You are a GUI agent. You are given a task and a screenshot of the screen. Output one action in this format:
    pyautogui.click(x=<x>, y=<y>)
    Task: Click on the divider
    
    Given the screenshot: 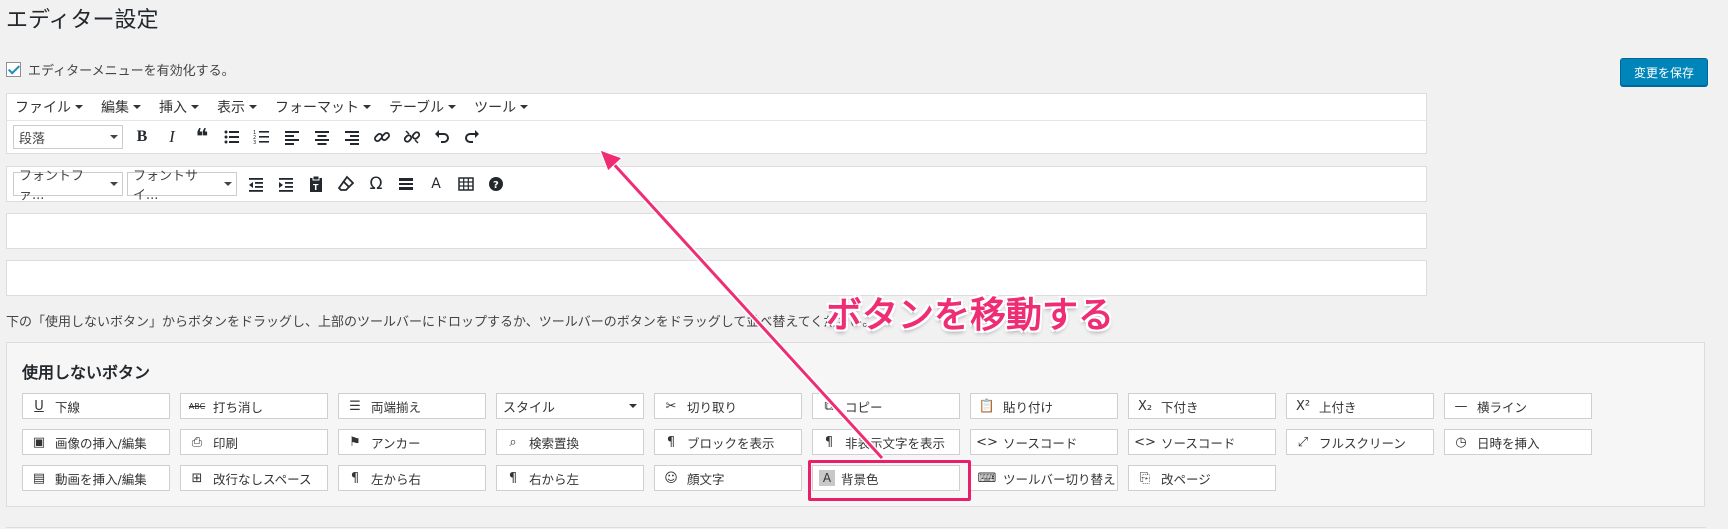 What is the action you would take?
    pyautogui.click(x=856, y=527)
    